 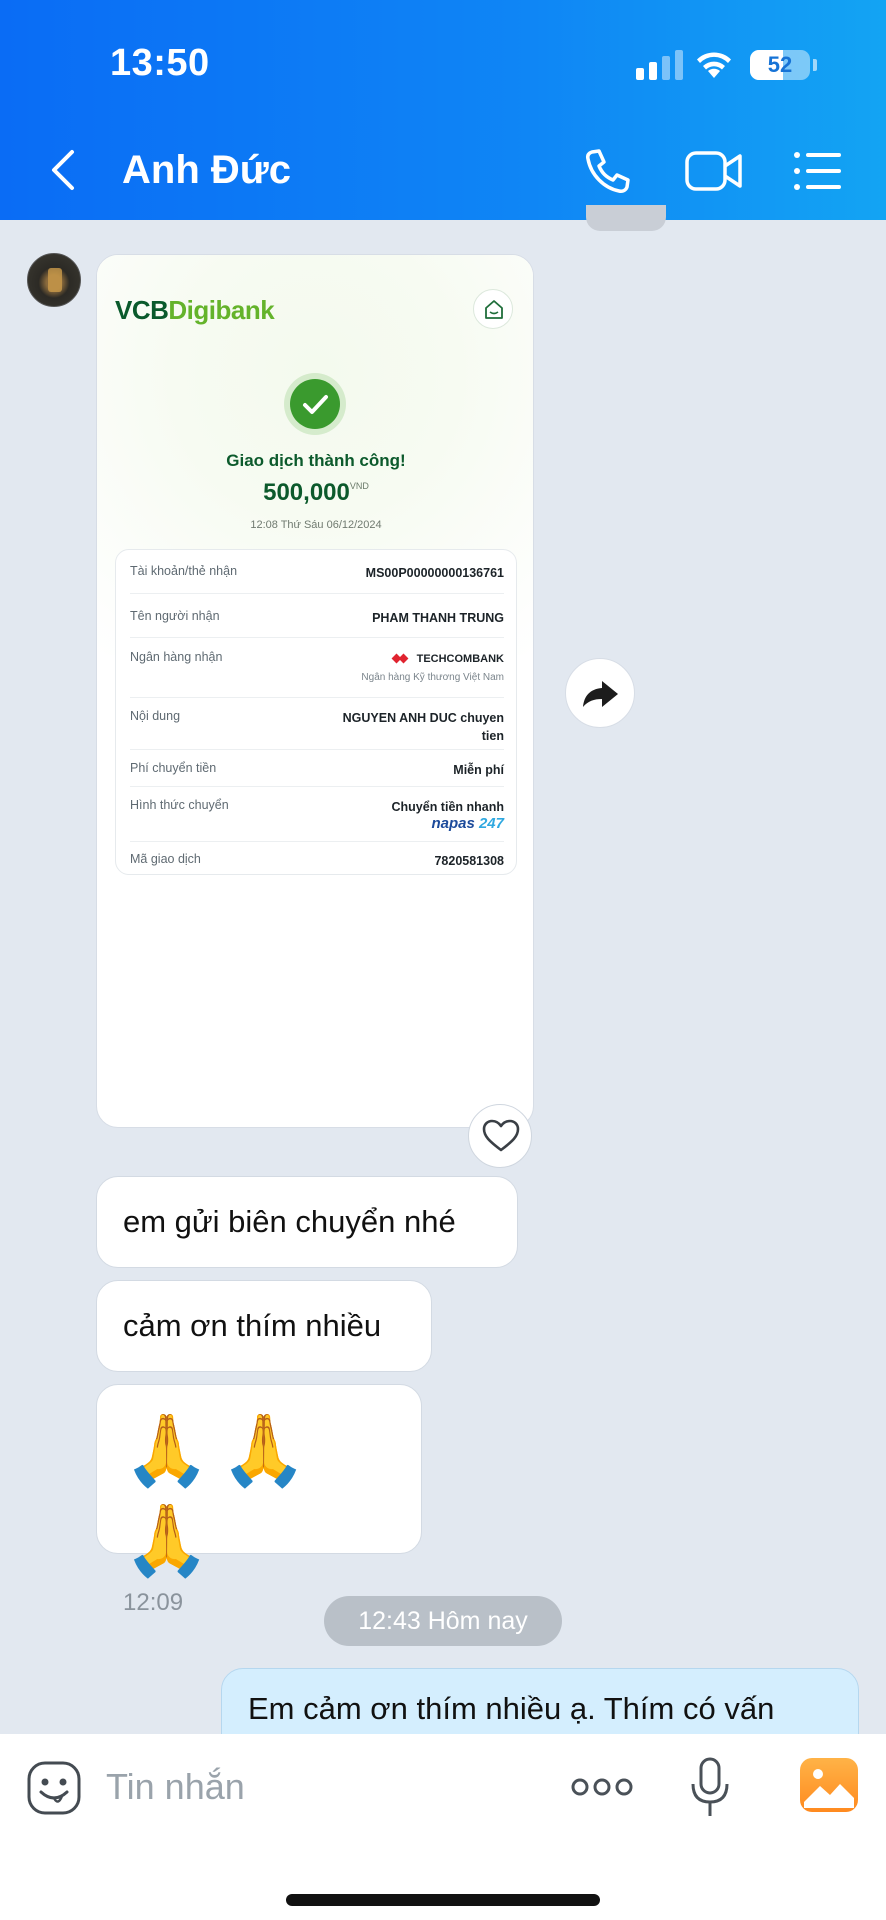 I want to click on sticker-emoji-icon, so click(x=54, y=1788).